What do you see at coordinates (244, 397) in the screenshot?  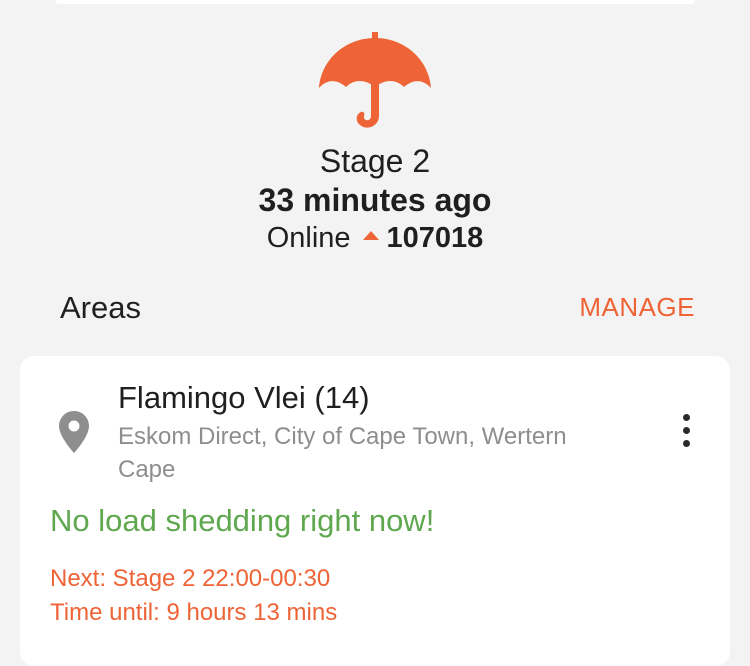 I see `area-name: Flamingo Vlei (14)` at bounding box center [244, 397].